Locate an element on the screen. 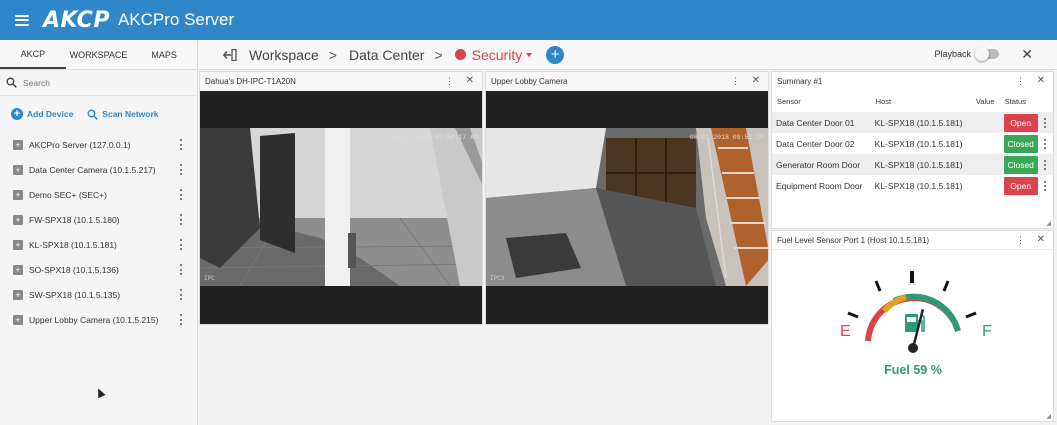 Image resolution: width=1057 pixels, height=425 pixels. panel-header: Summary #1 ⋮ ✕ is located at coordinates (912, 81).